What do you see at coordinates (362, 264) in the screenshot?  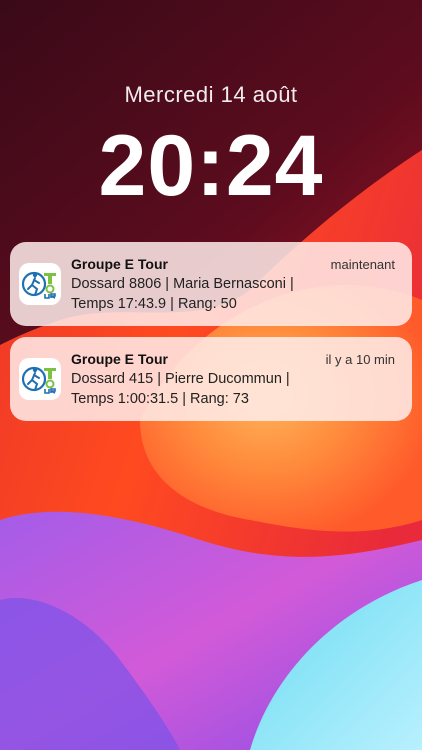 I see `notification-timestamp: maintenant` at bounding box center [362, 264].